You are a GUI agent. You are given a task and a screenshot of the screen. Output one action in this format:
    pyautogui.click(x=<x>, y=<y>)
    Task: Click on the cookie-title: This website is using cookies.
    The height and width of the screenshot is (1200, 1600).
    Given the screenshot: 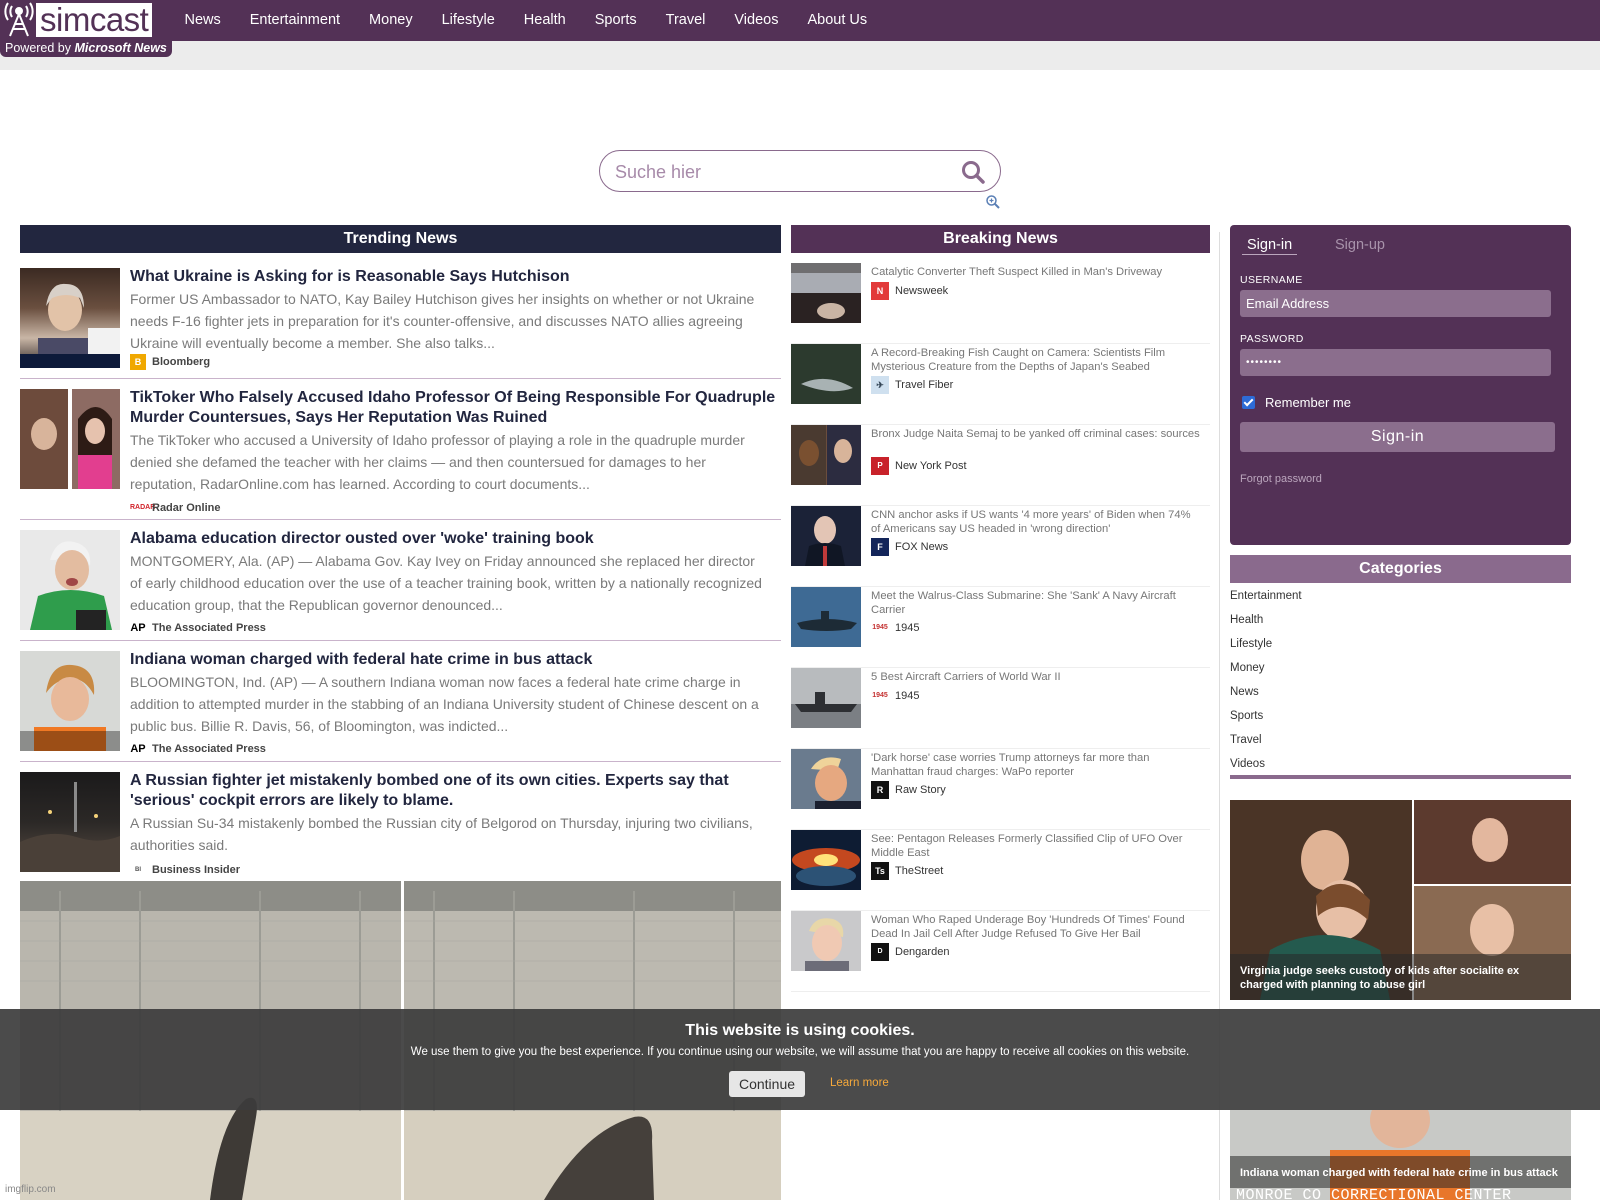 What is the action you would take?
    pyautogui.click(x=800, y=1030)
    